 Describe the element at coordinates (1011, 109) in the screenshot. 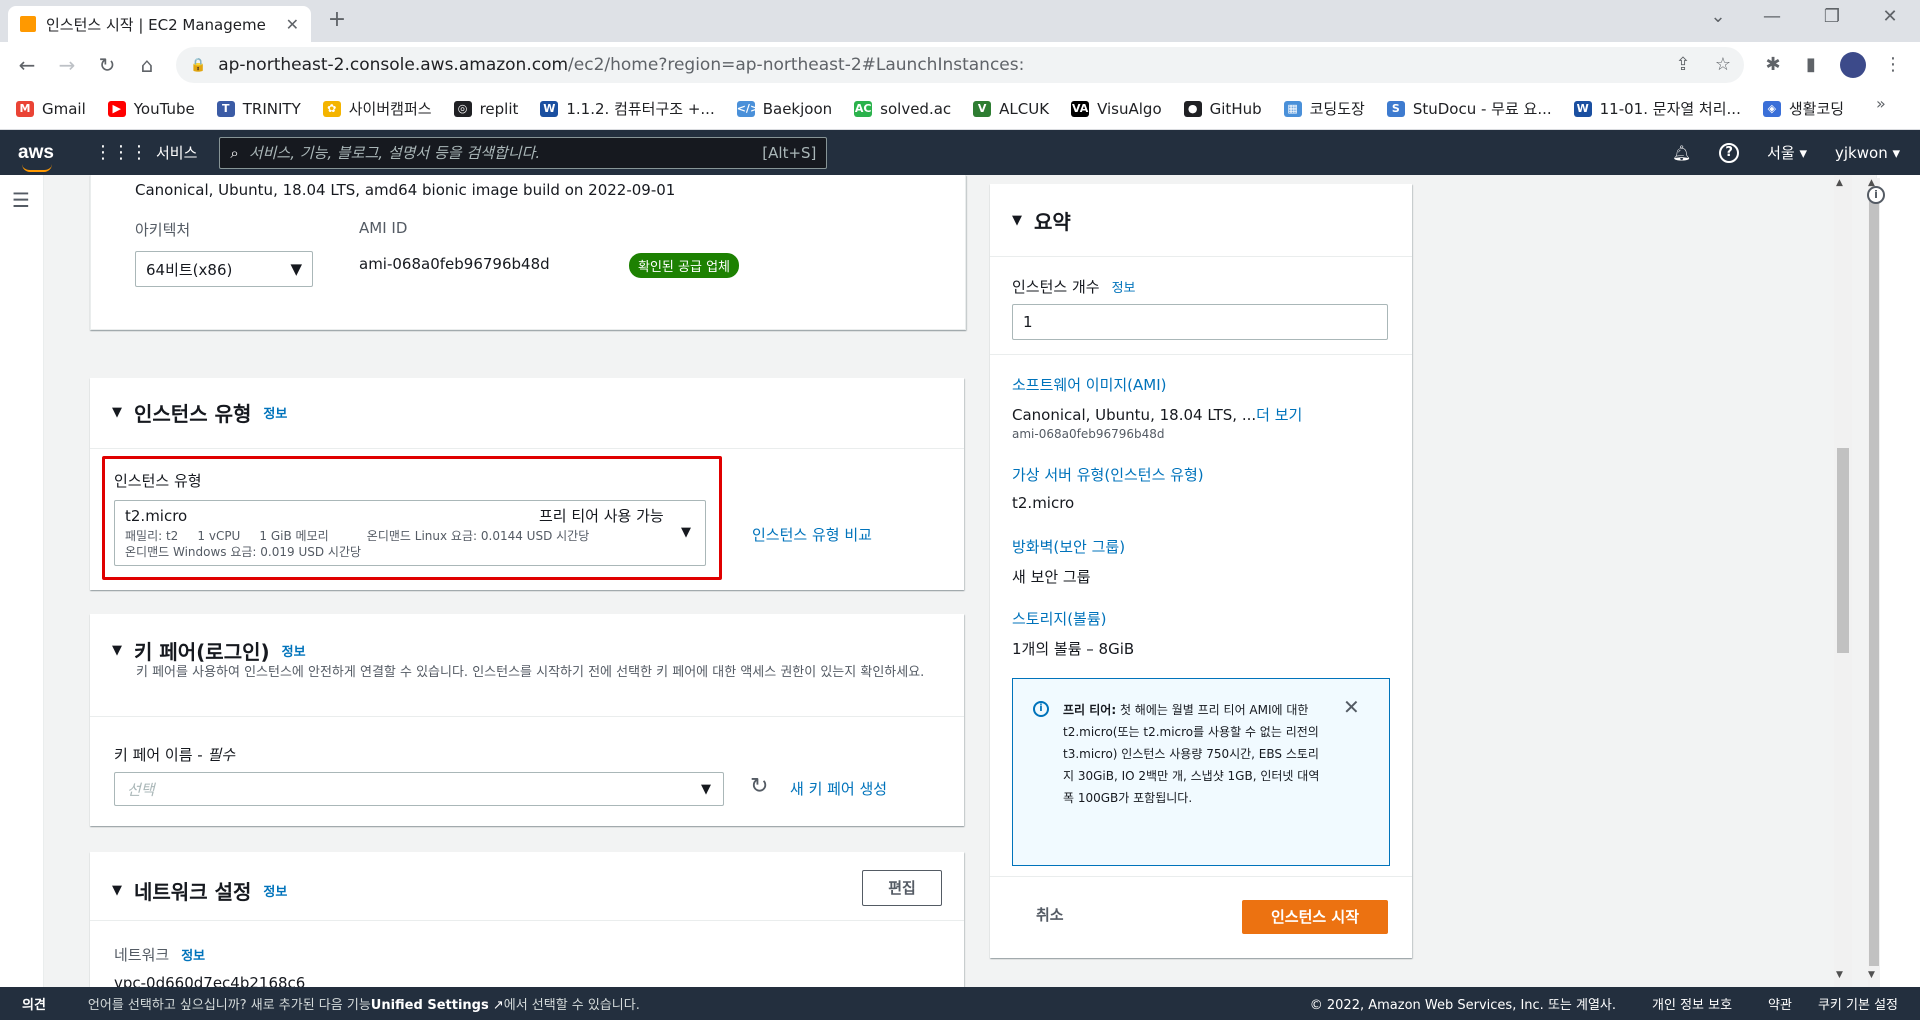

I see `bookmark-item: V ALCUK` at that location.